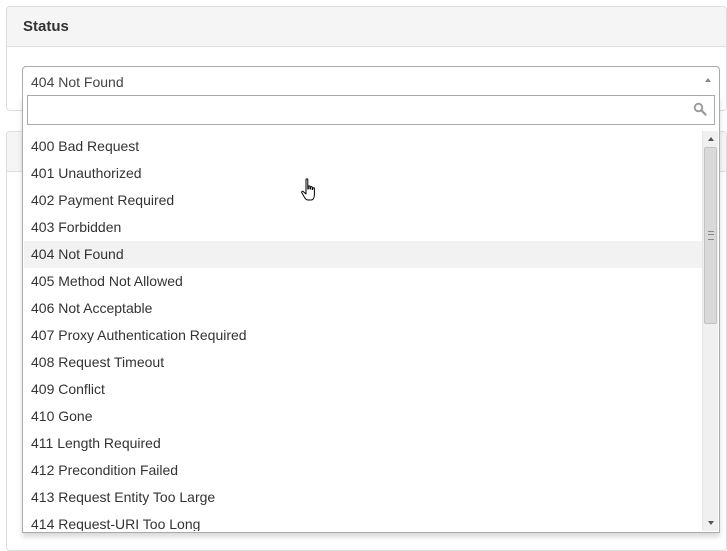  I want to click on search-icon, so click(700, 109).